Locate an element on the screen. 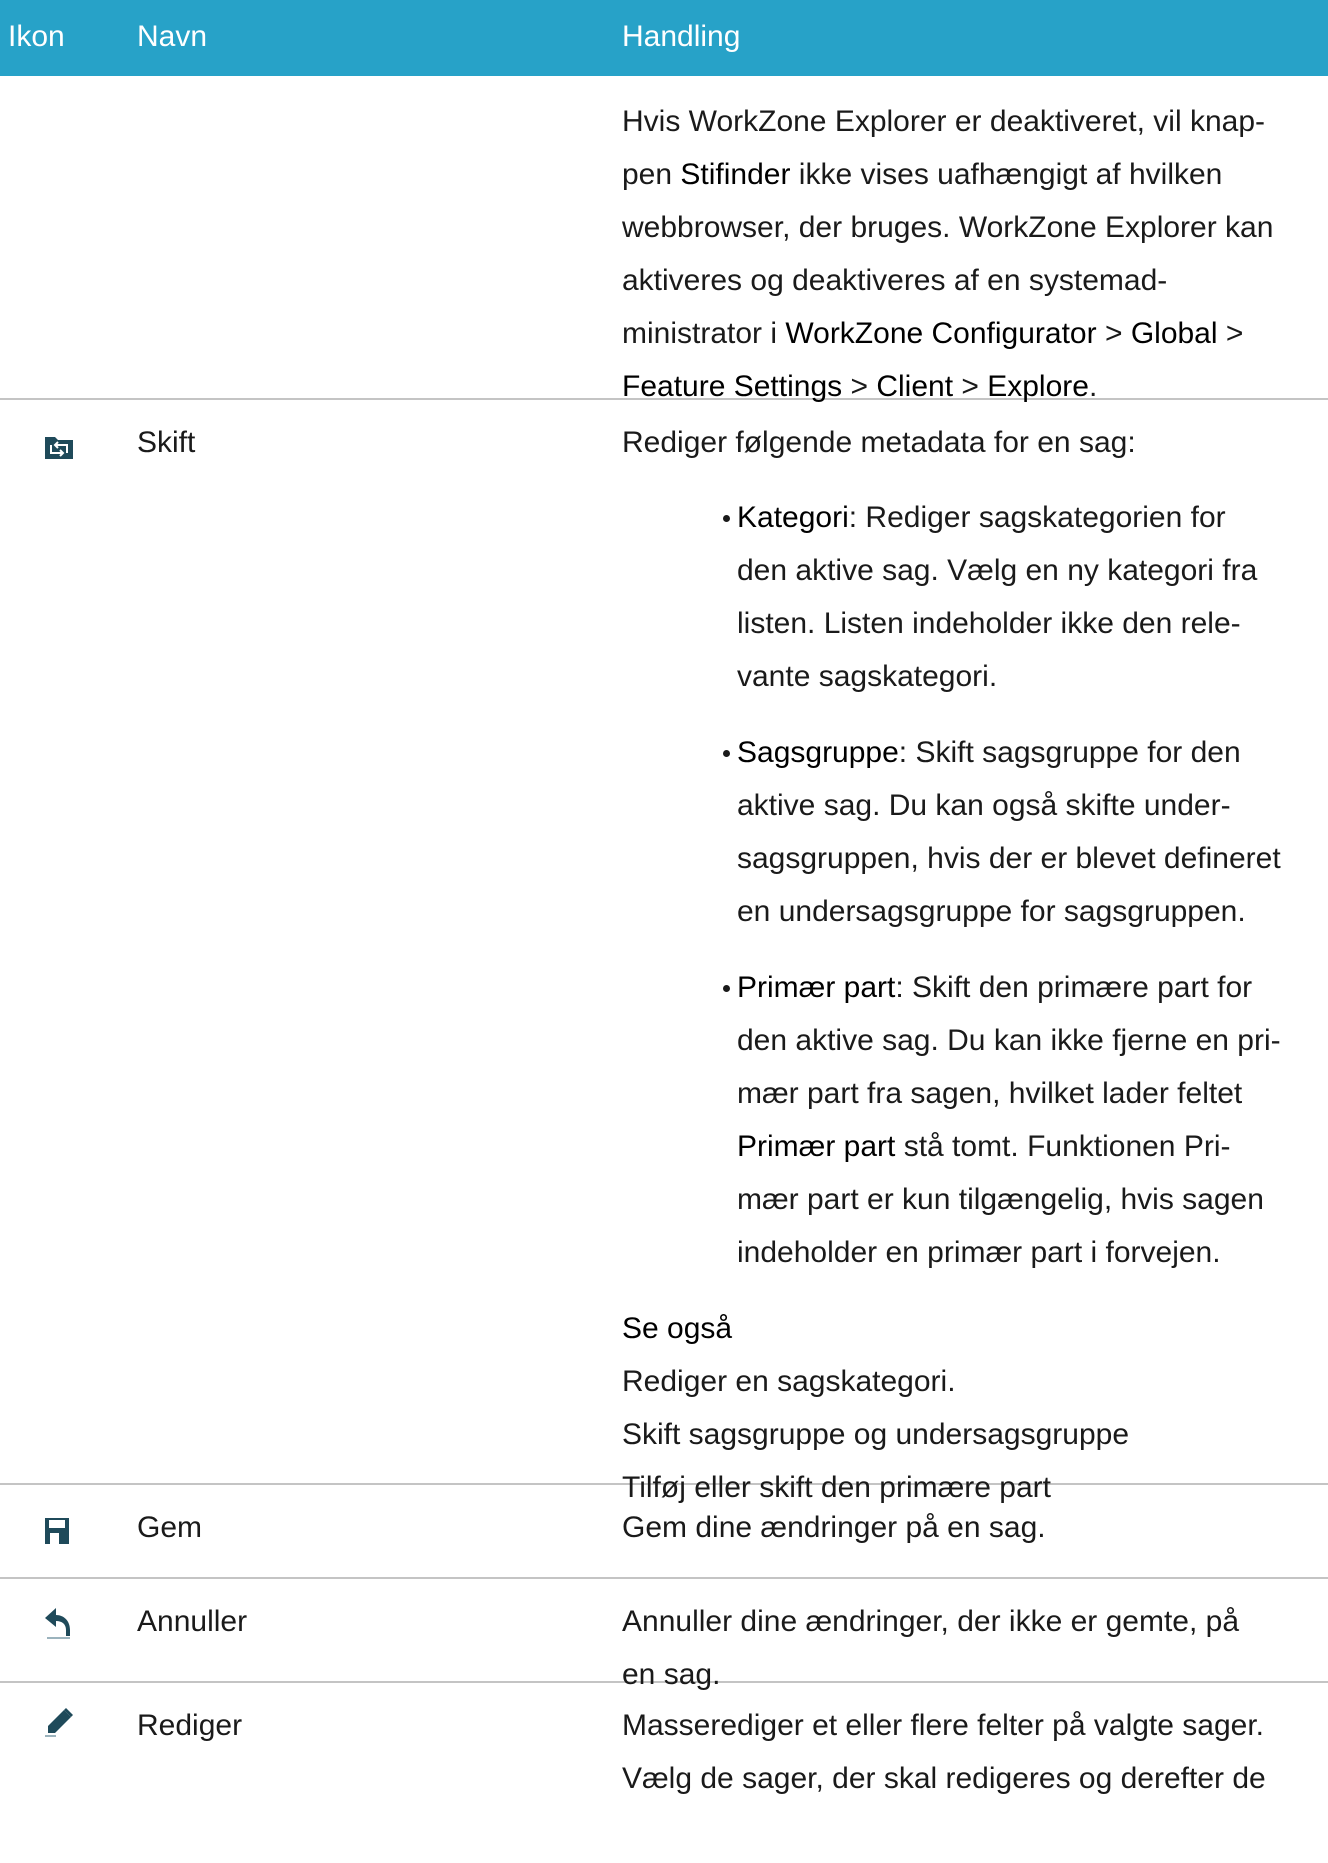 The width and height of the screenshot is (1328, 1863). explore-term: Explore is located at coordinates (1038, 386).